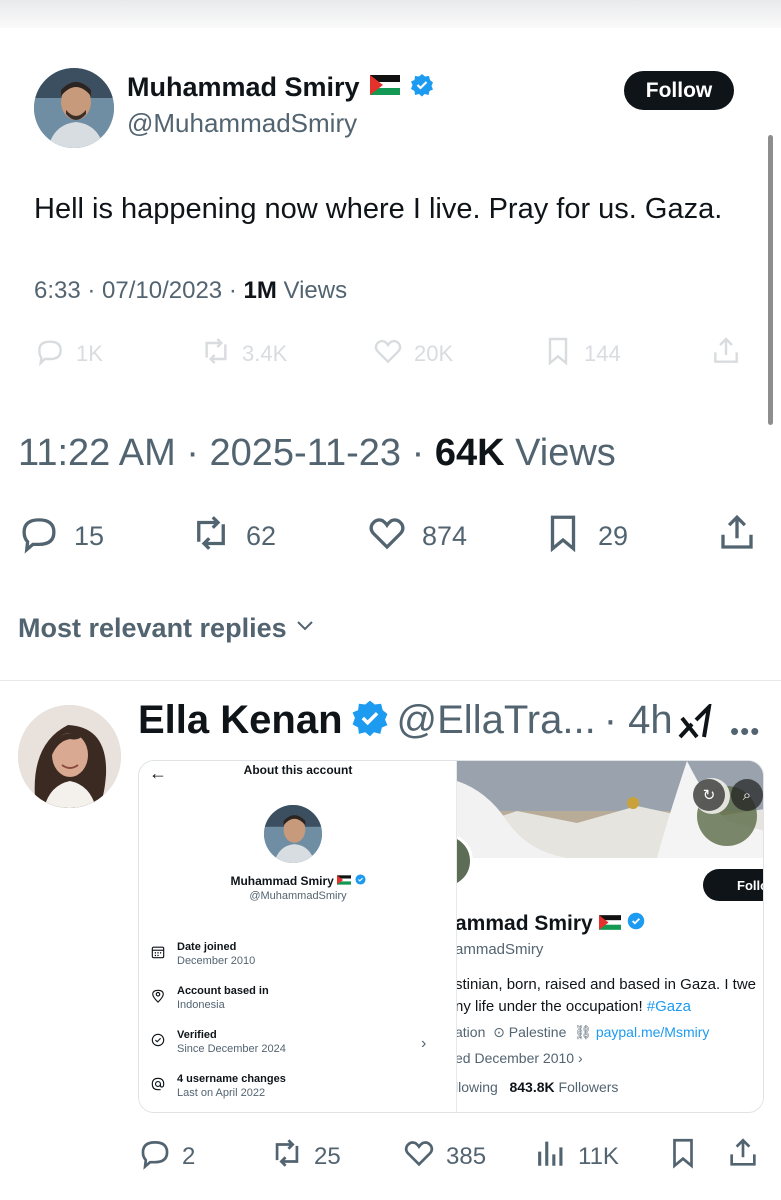 Image resolution: width=781 pixels, height=1200 pixels. I want to click on about-row-username-changes: 4 username changes Last on April 2022, so click(218, 1086).